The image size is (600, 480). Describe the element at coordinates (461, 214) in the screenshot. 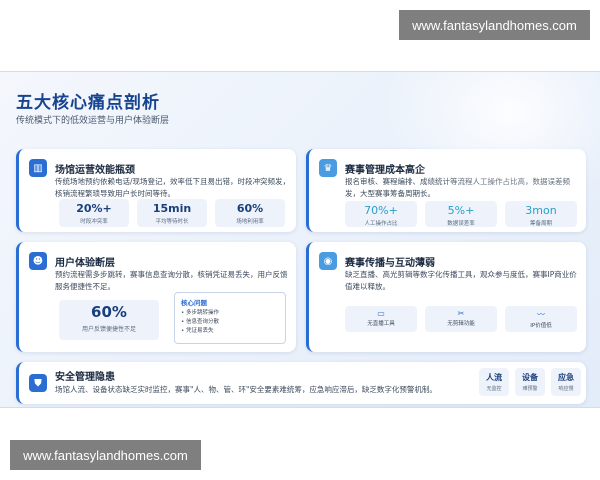

I see `stat-error-rate: 5%+ 数据误差率` at that location.